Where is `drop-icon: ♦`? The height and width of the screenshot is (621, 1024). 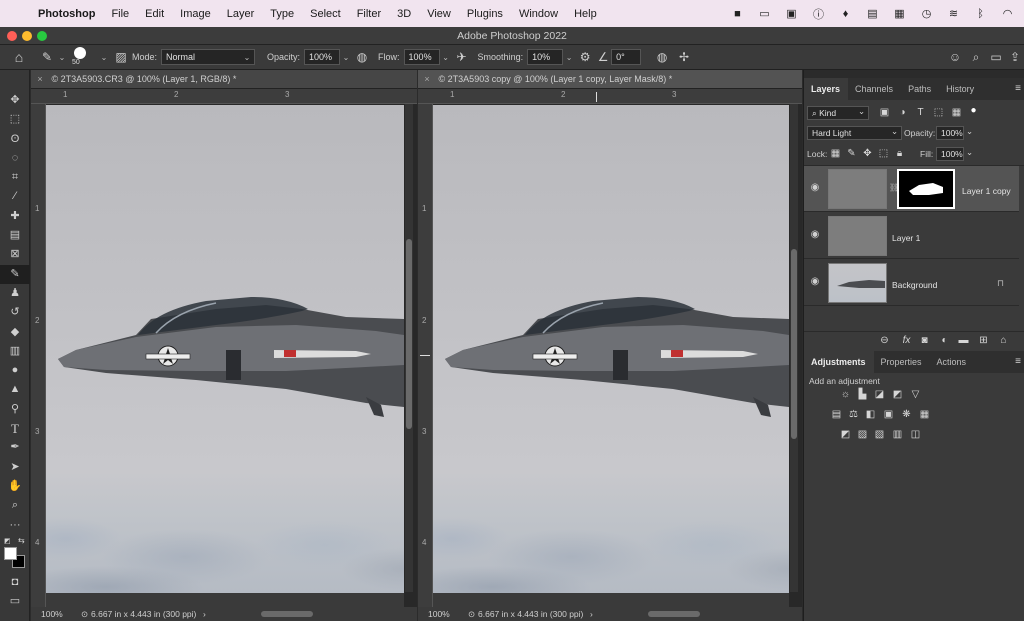 drop-icon: ♦ is located at coordinates (845, 14).